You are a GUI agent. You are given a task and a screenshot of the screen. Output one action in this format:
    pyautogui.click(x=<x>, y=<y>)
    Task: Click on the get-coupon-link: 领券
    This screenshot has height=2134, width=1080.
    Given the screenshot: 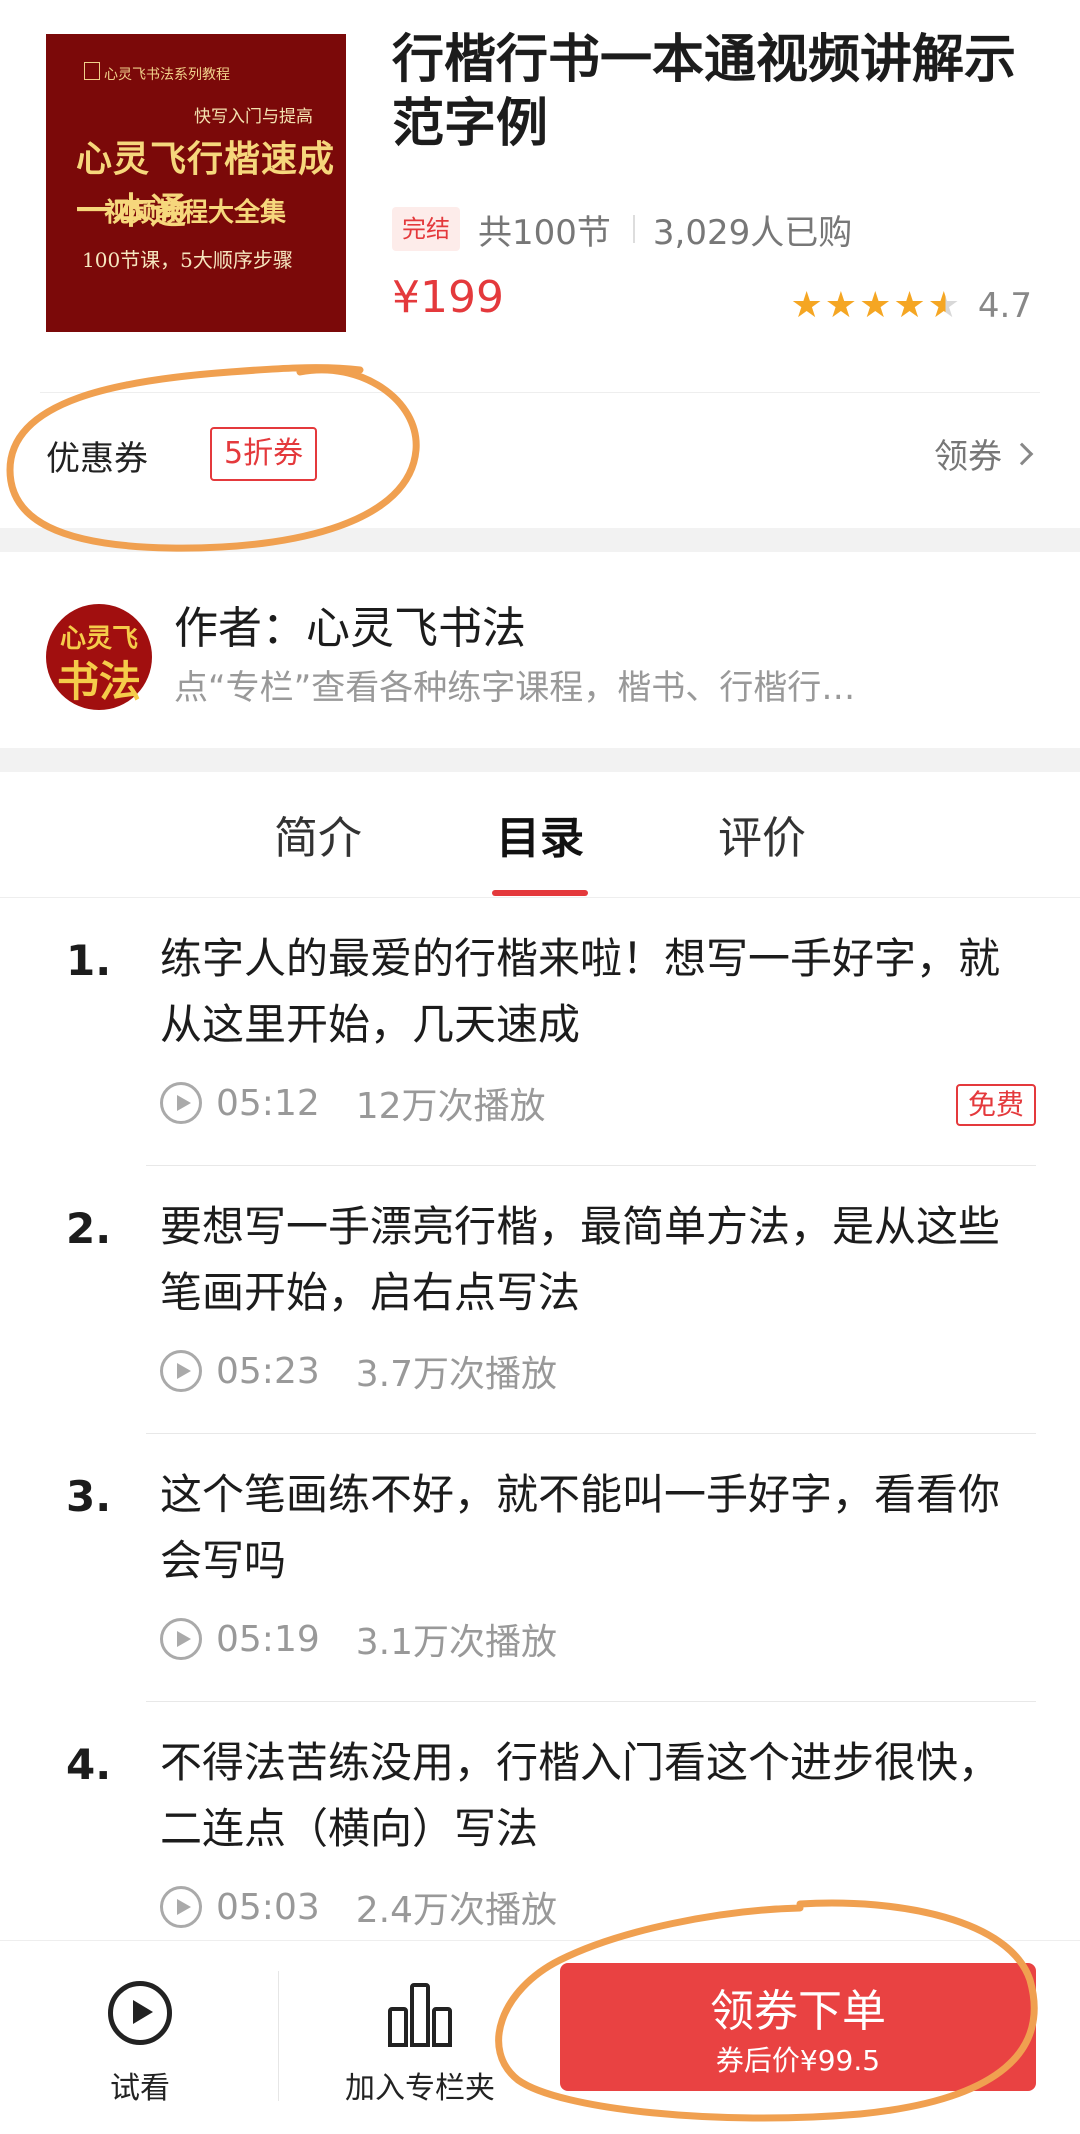 What is the action you would take?
    pyautogui.click(x=984, y=453)
    